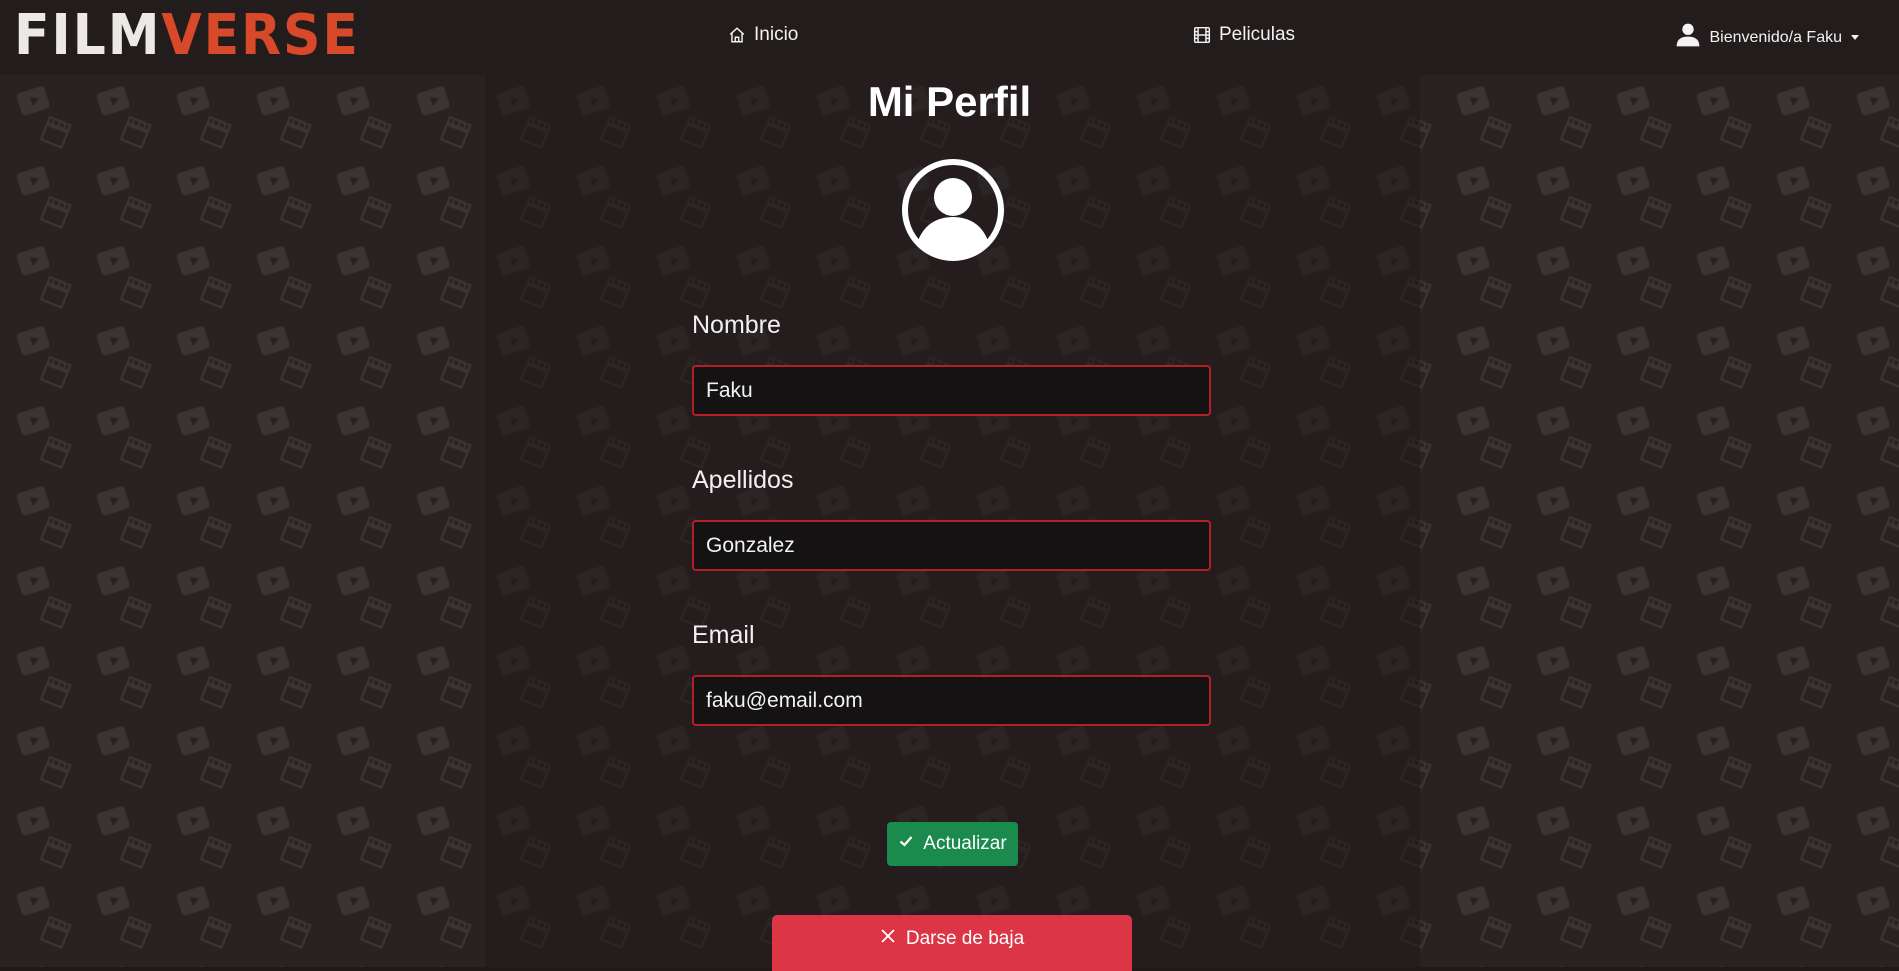 This screenshot has height=971, width=1899. I want to click on unsubscribe-button-label: Darse de baja, so click(965, 938).